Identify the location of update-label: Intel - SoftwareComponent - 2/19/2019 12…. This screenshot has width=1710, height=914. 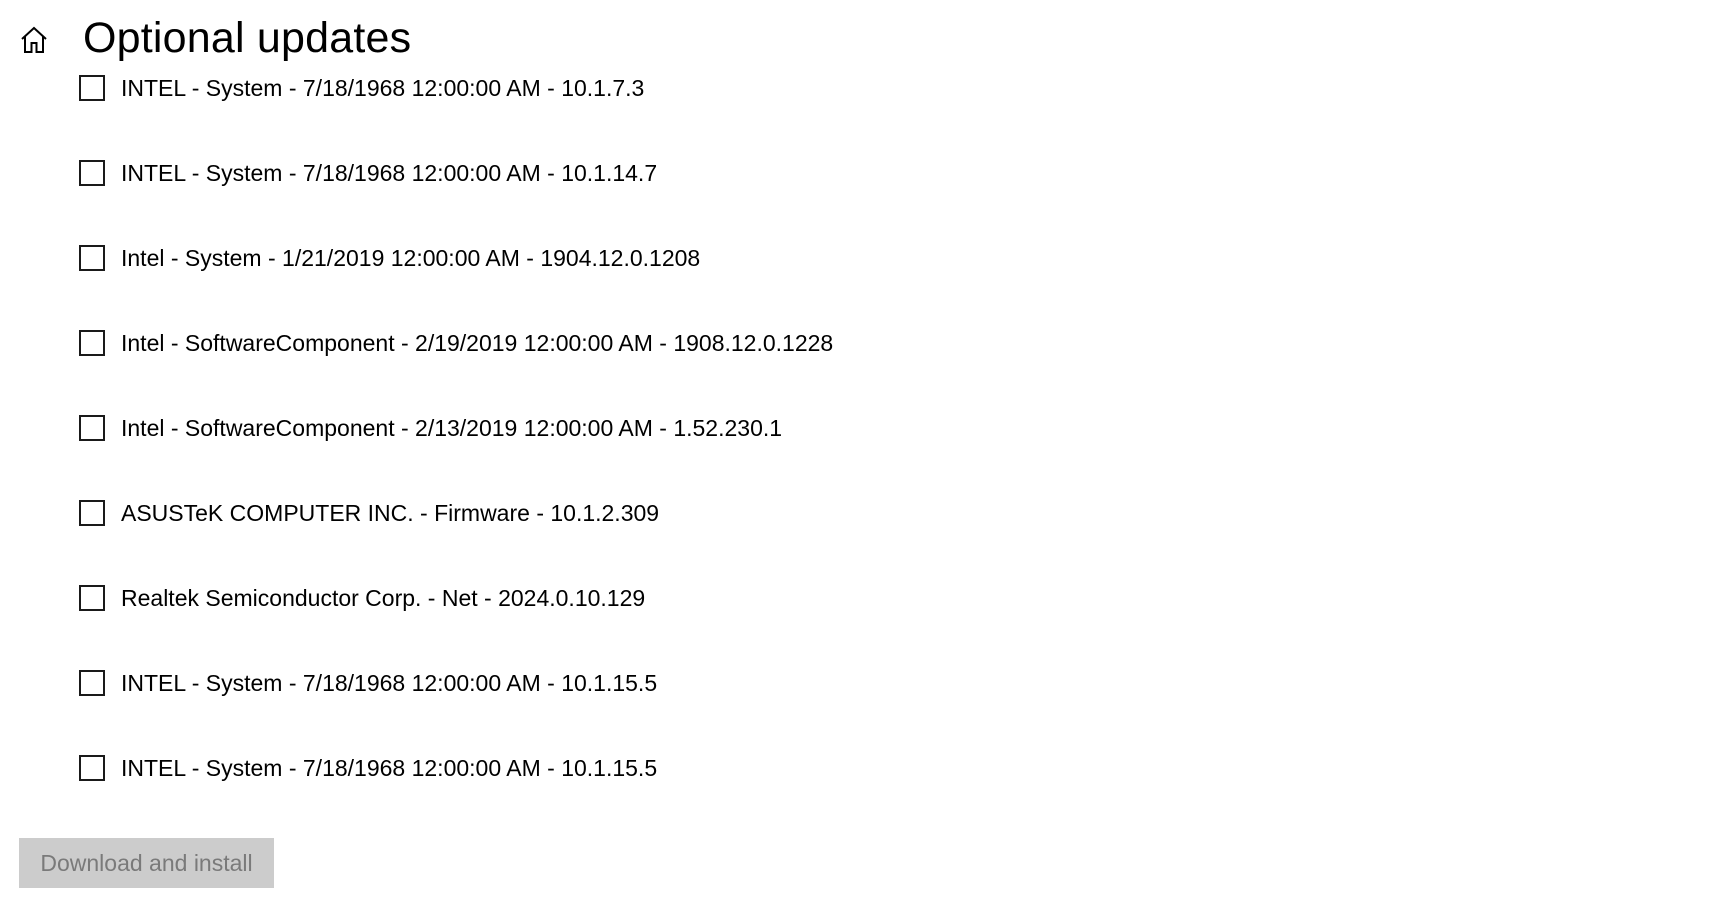
(477, 343).